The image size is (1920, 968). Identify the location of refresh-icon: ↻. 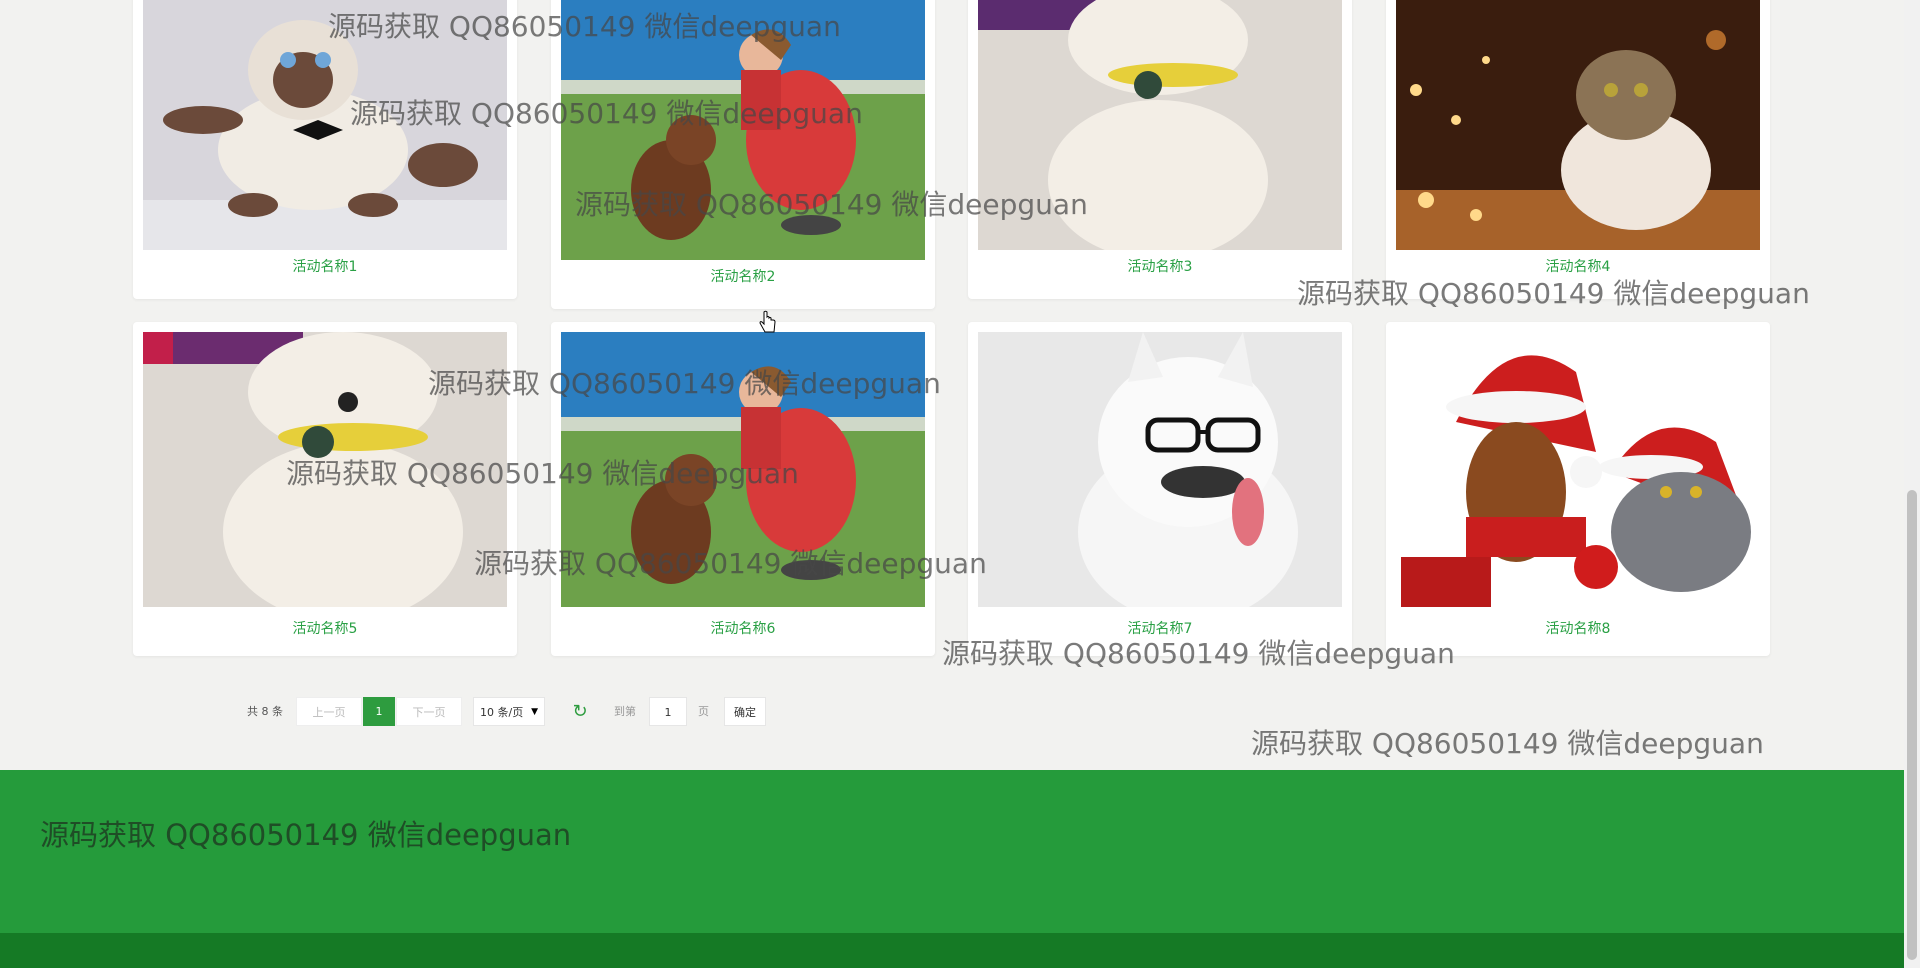
(580, 711).